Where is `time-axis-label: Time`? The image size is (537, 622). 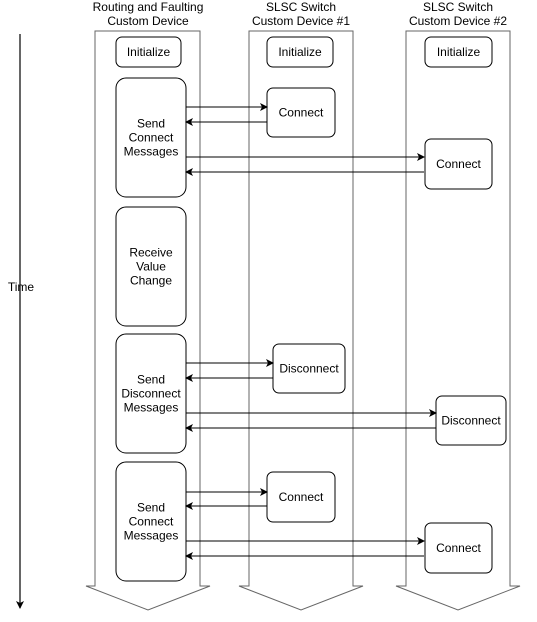
time-axis-label: Time is located at coordinates (21, 287).